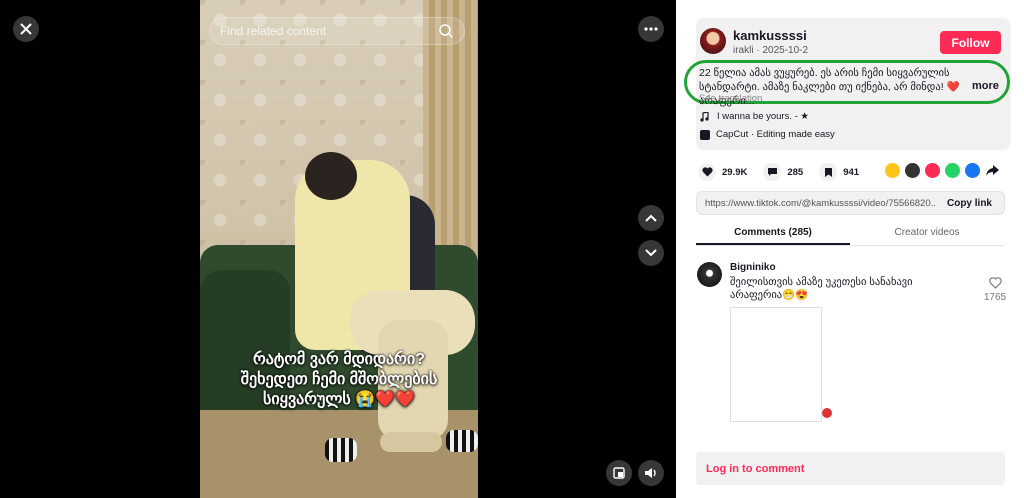 This screenshot has width=1024, height=498. What do you see at coordinates (704, 116) in the screenshot?
I see `music-icon` at bounding box center [704, 116].